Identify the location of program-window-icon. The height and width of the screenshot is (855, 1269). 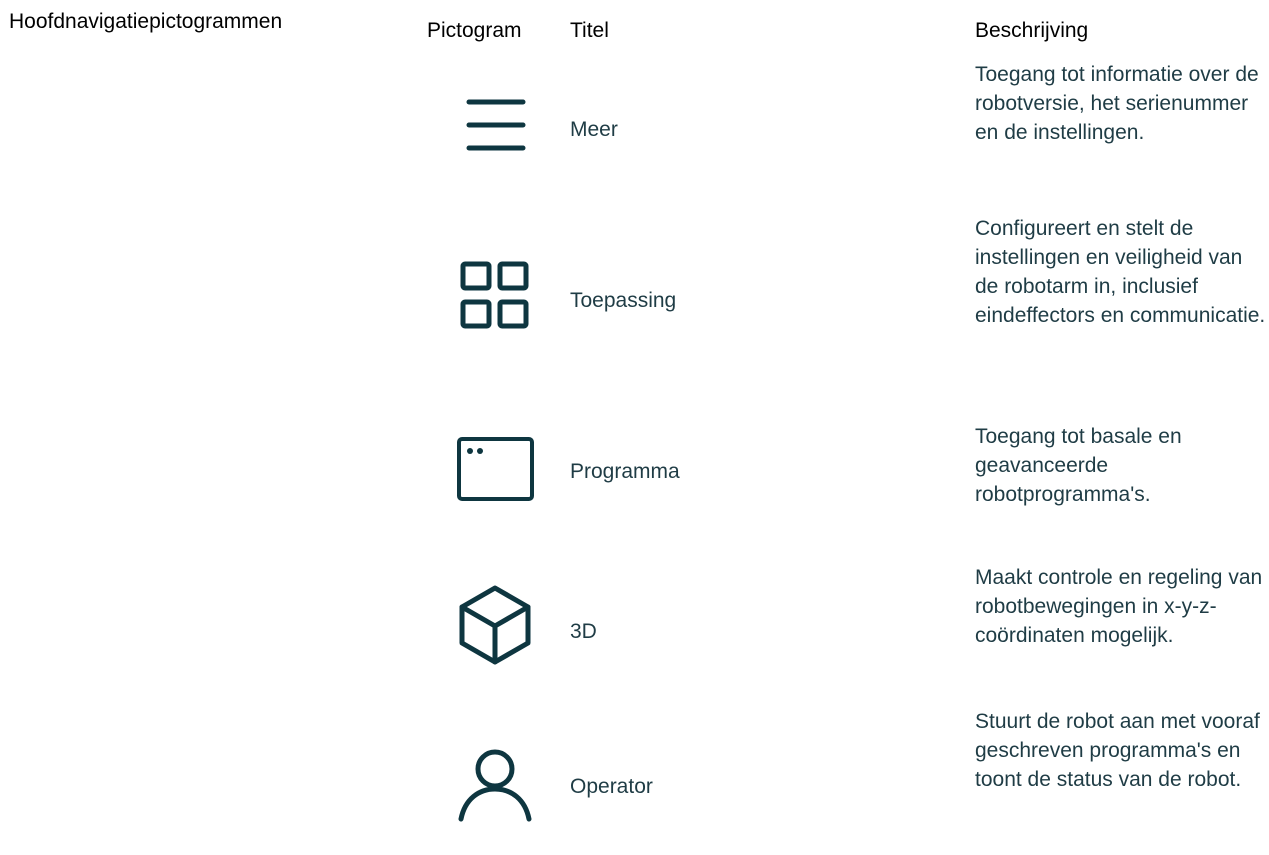
(495, 470).